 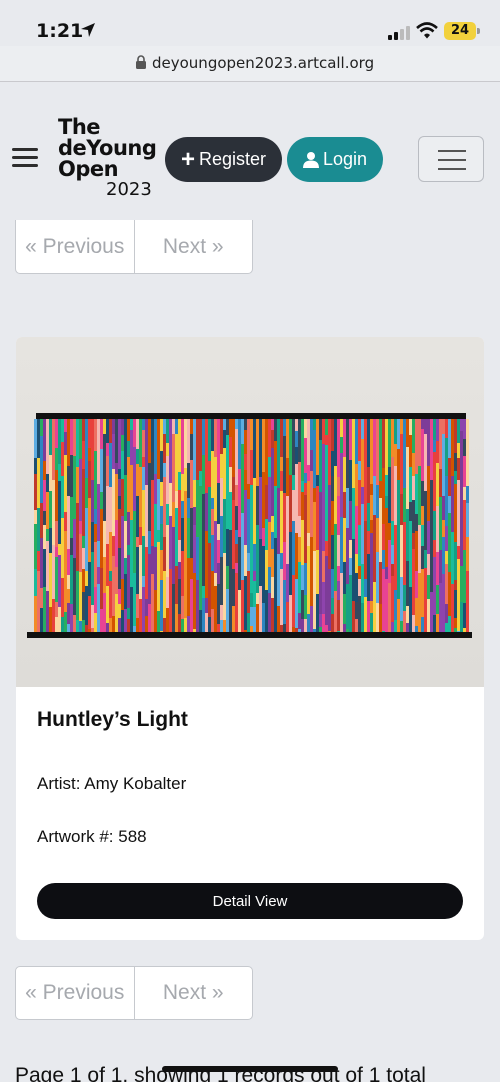 What do you see at coordinates (25, 158) in the screenshot?
I see `side-menu-icon` at bounding box center [25, 158].